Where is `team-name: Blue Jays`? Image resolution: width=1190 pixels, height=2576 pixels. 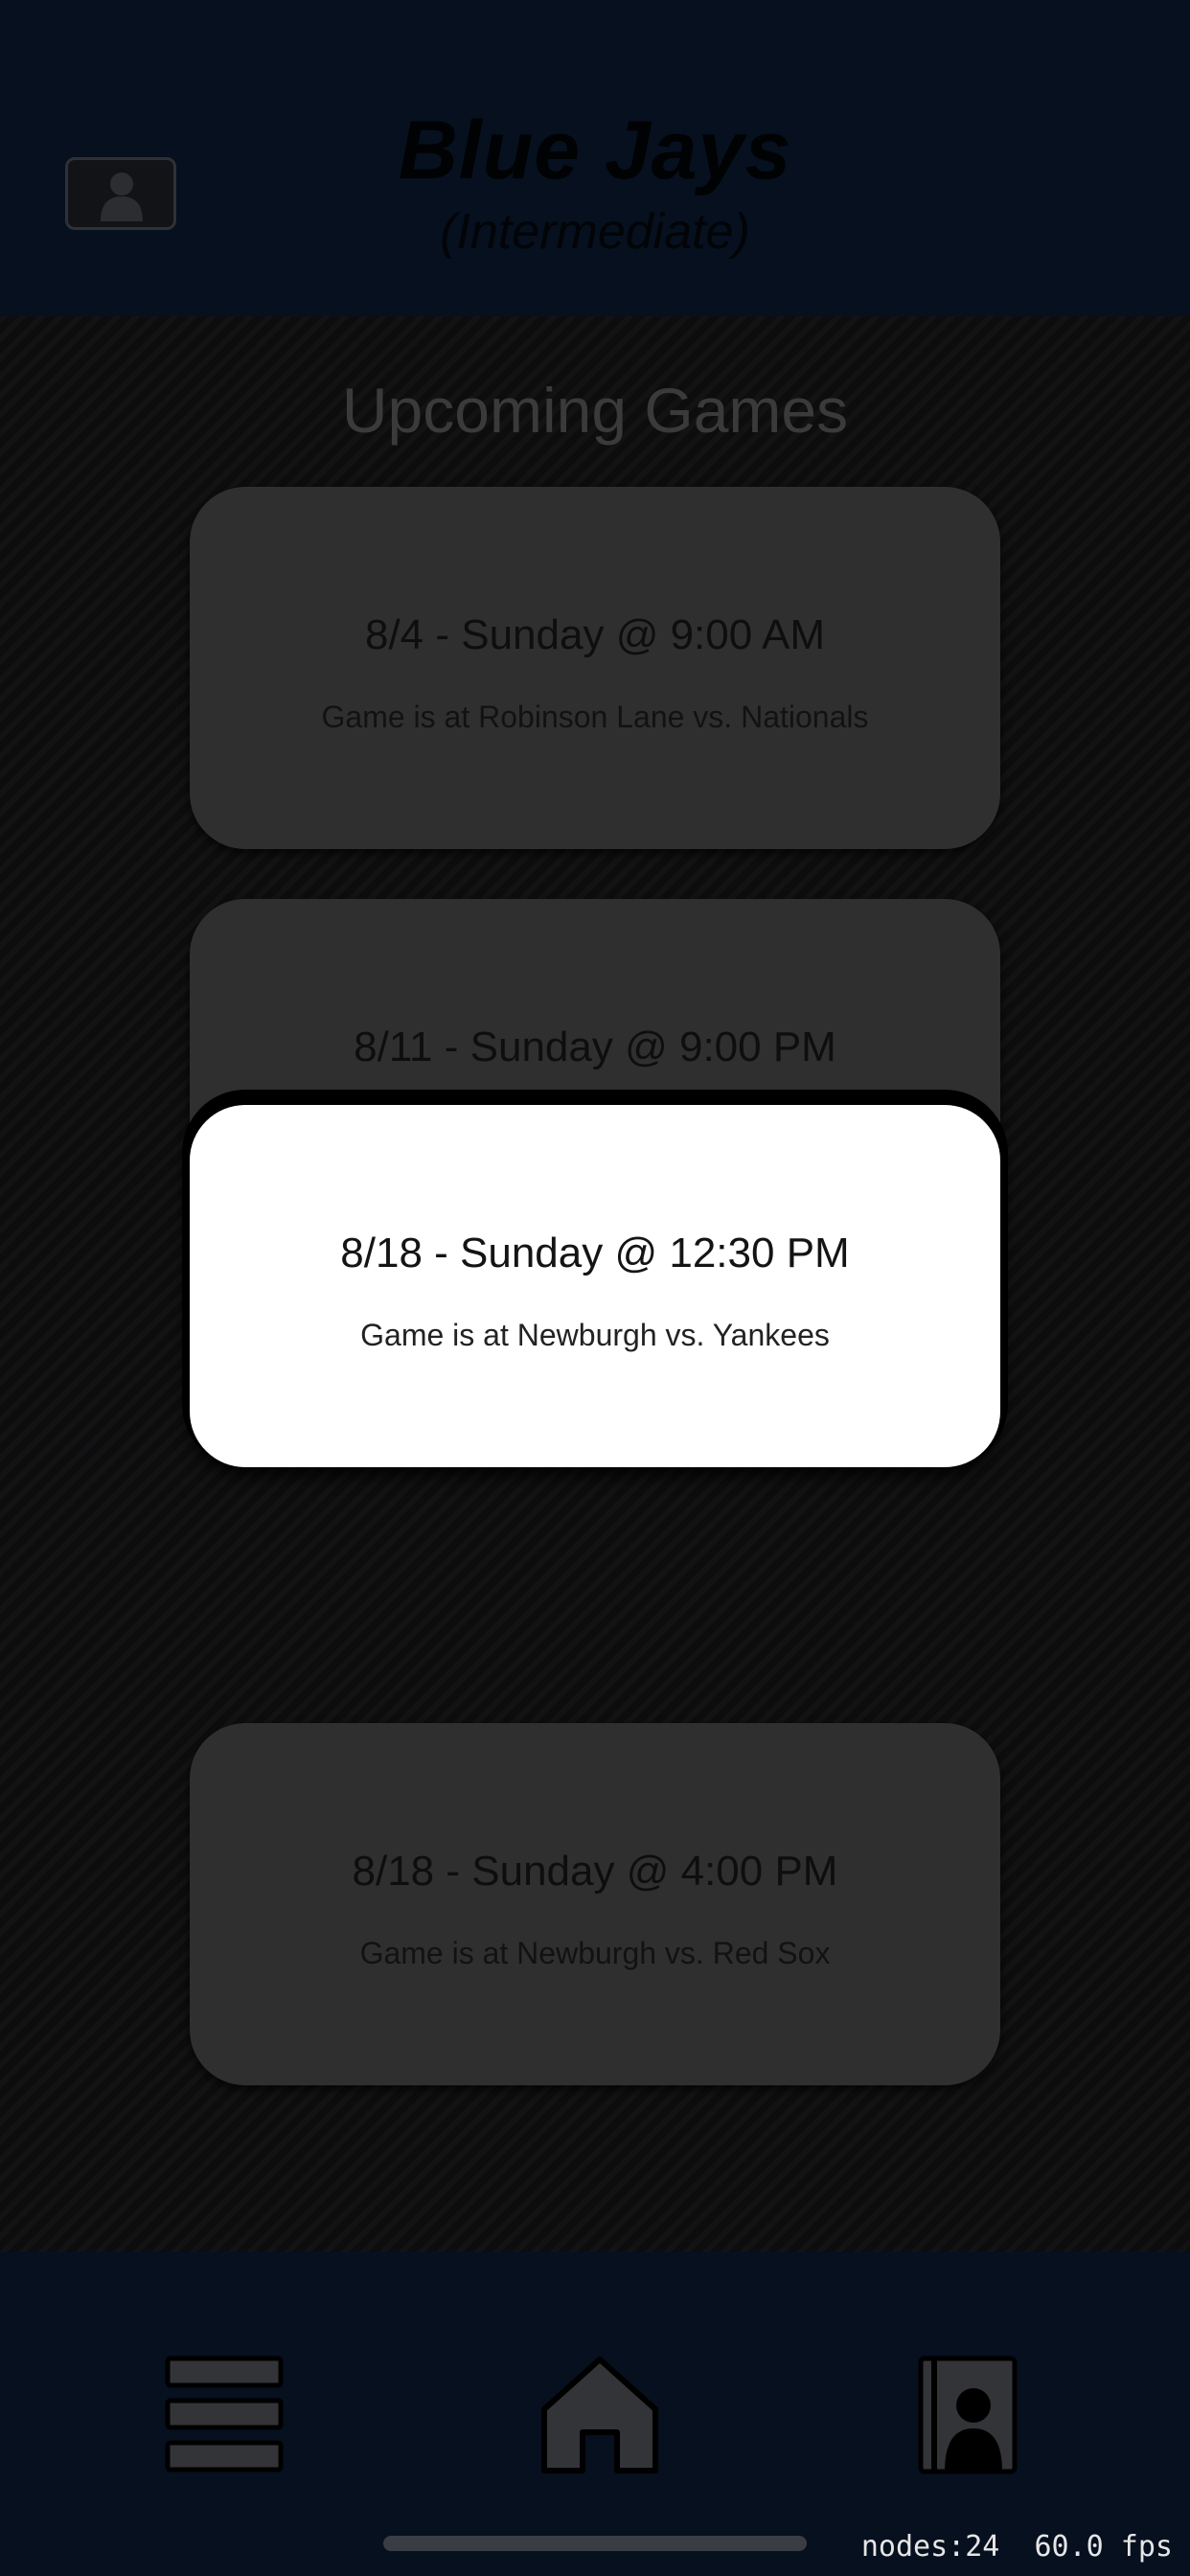 team-name: Blue Jays is located at coordinates (595, 150).